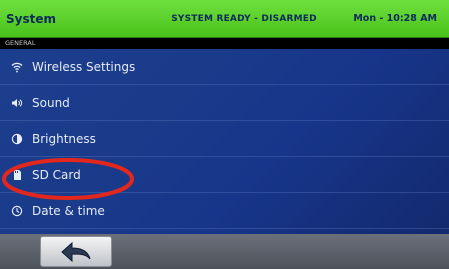 The height and width of the screenshot is (269, 449). I want to click on sd-card-icon, so click(17, 175).